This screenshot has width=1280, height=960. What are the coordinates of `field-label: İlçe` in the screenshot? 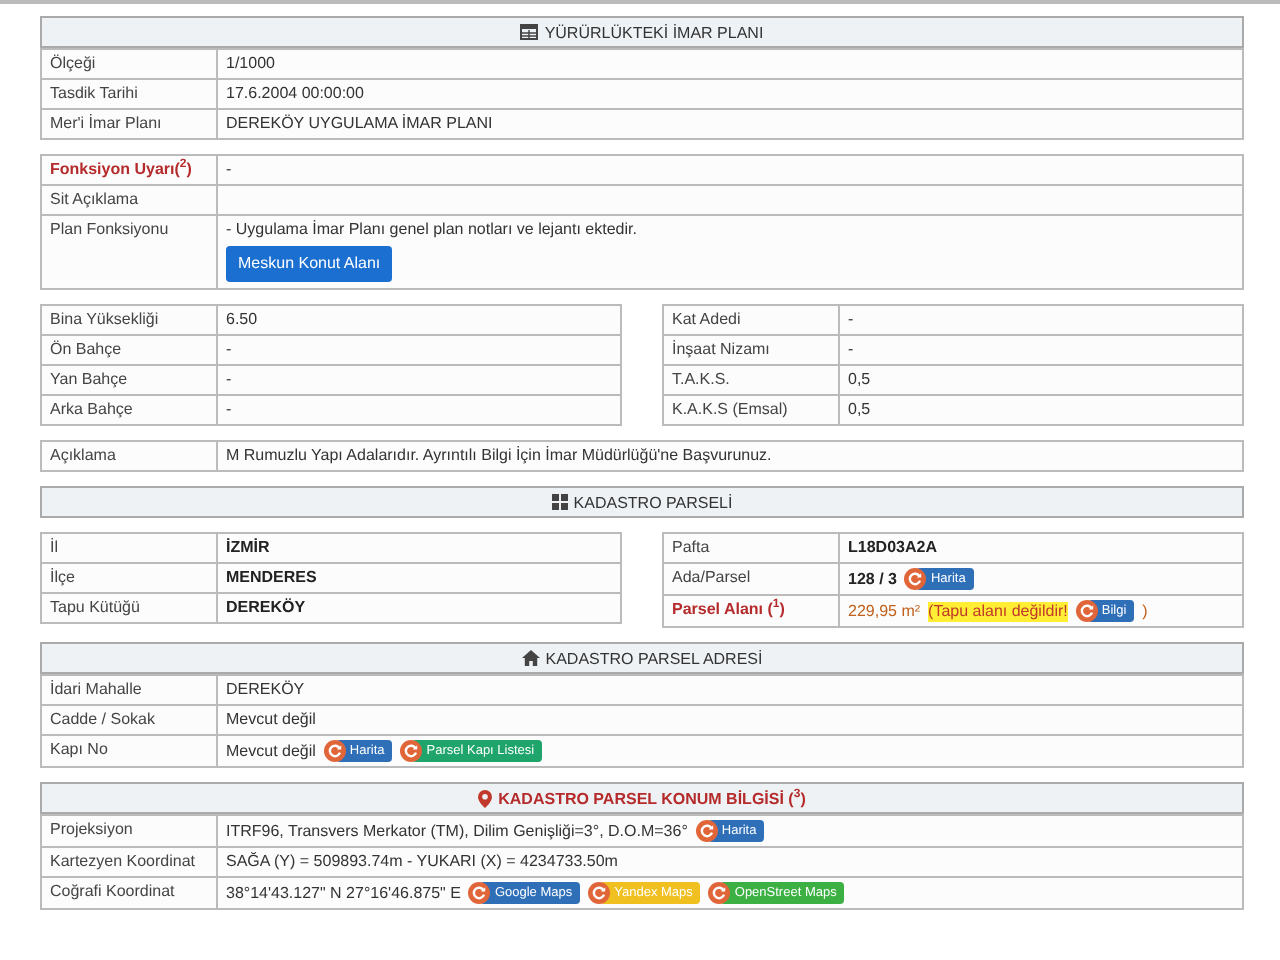 It's located at (62, 577).